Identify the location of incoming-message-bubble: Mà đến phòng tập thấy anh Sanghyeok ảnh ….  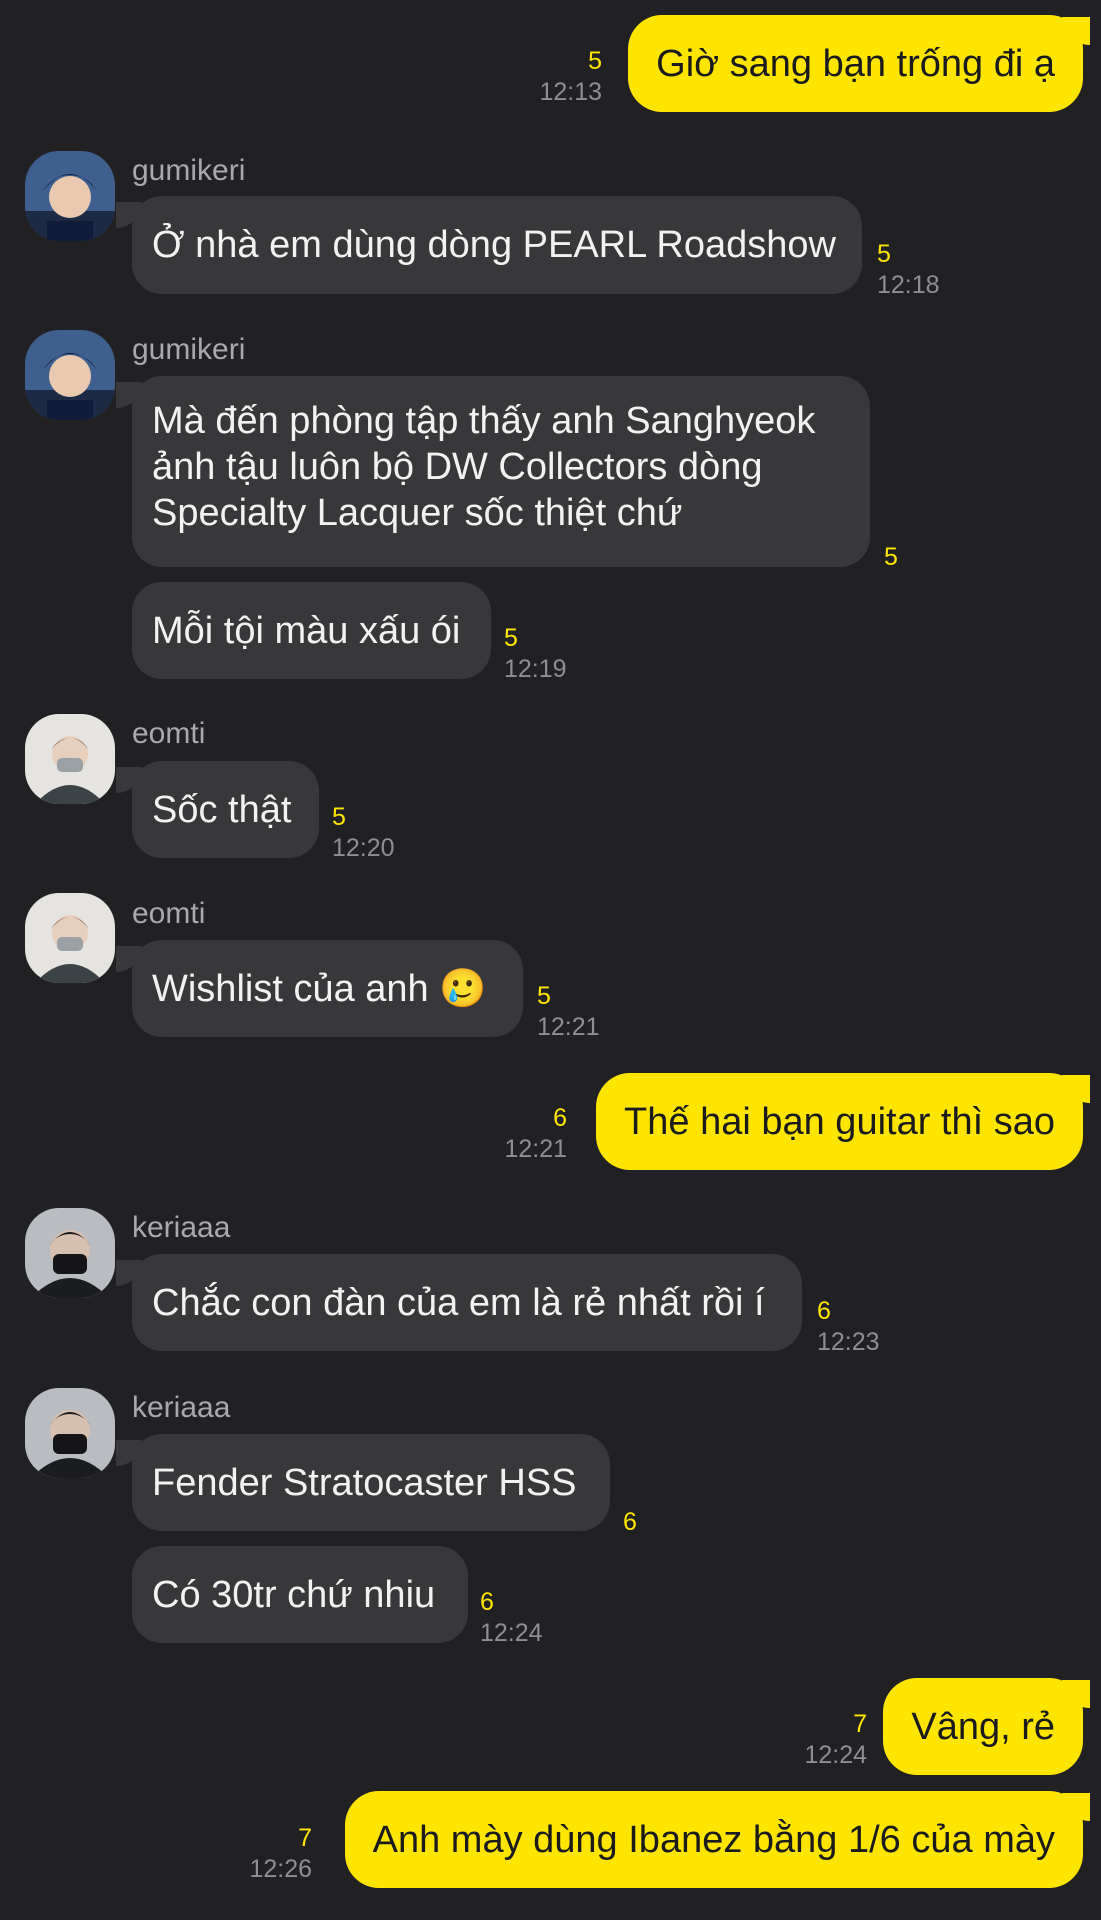
(501, 471).